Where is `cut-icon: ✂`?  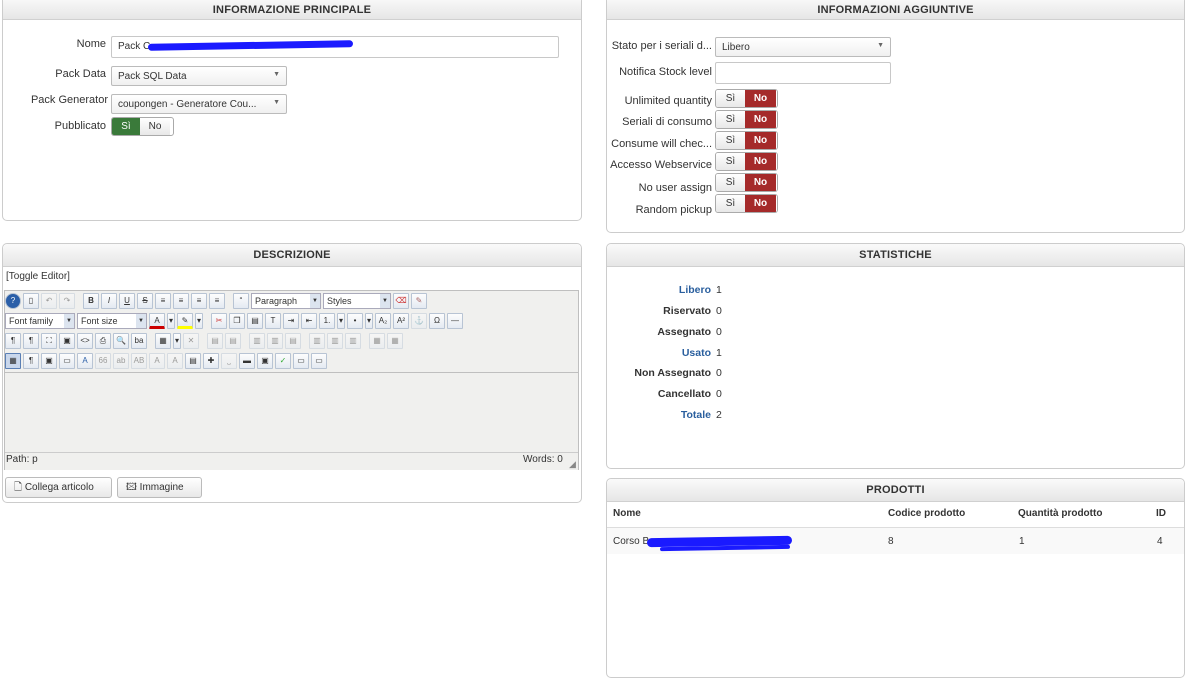
cut-icon: ✂ is located at coordinates (219, 321).